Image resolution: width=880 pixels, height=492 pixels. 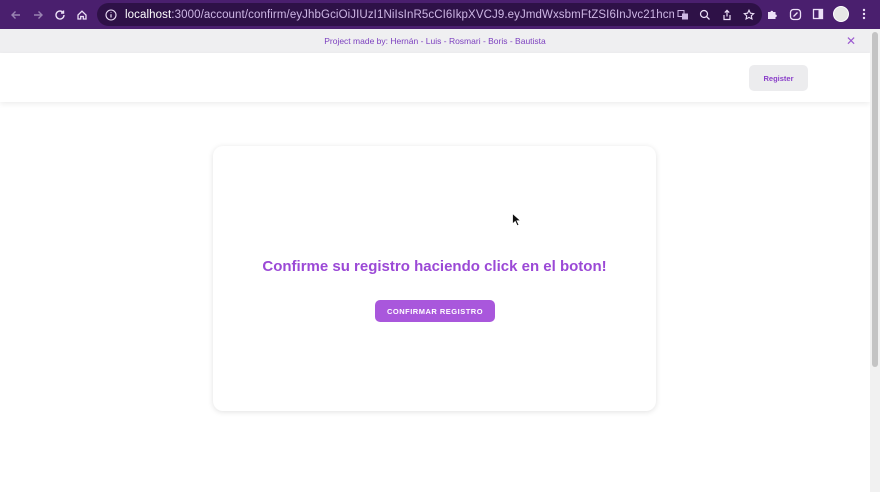 I want to click on avatar, so click(x=841, y=14).